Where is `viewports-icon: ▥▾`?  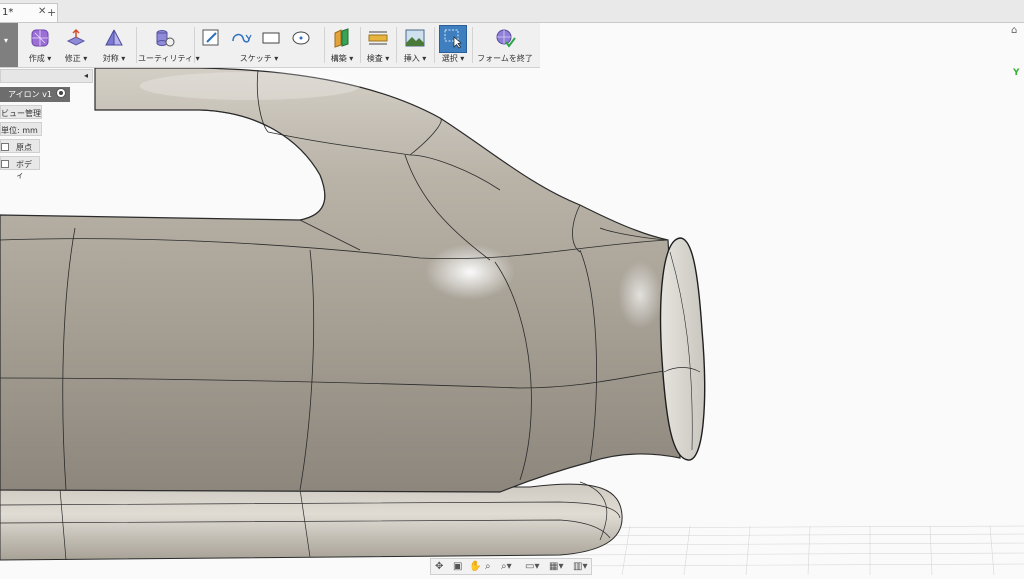
viewports-icon: ▥▾ is located at coordinates (580, 566).